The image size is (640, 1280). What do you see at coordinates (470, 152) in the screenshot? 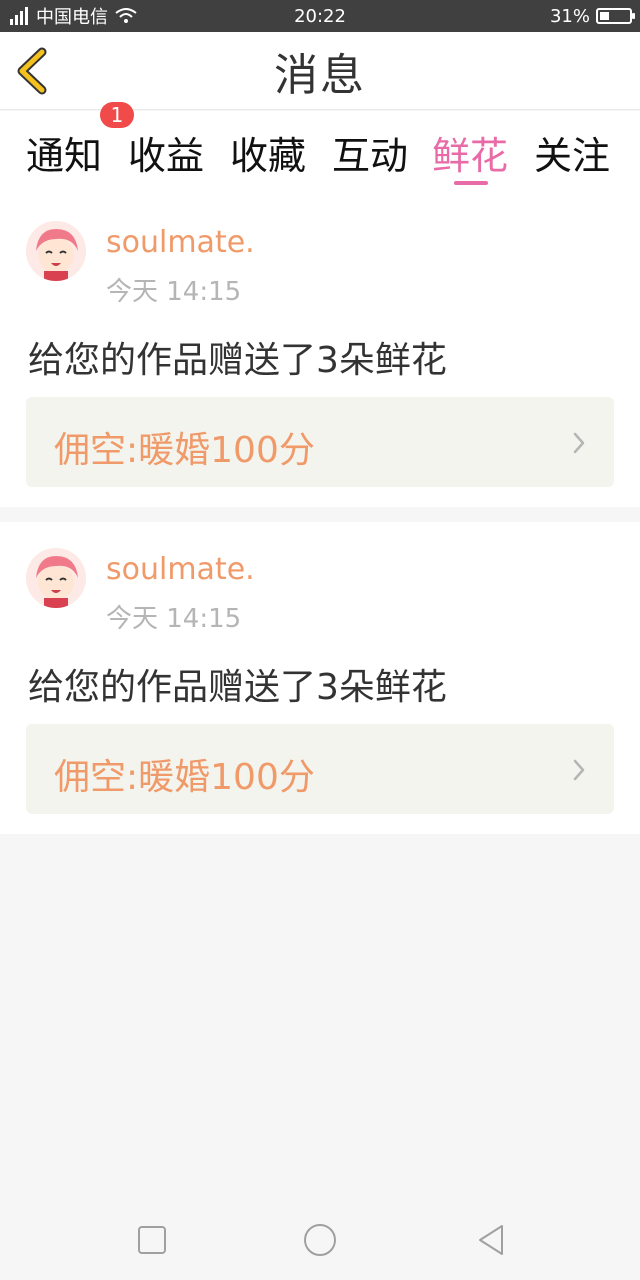
I see `tab-flowers: 鲜花` at bounding box center [470, 152].